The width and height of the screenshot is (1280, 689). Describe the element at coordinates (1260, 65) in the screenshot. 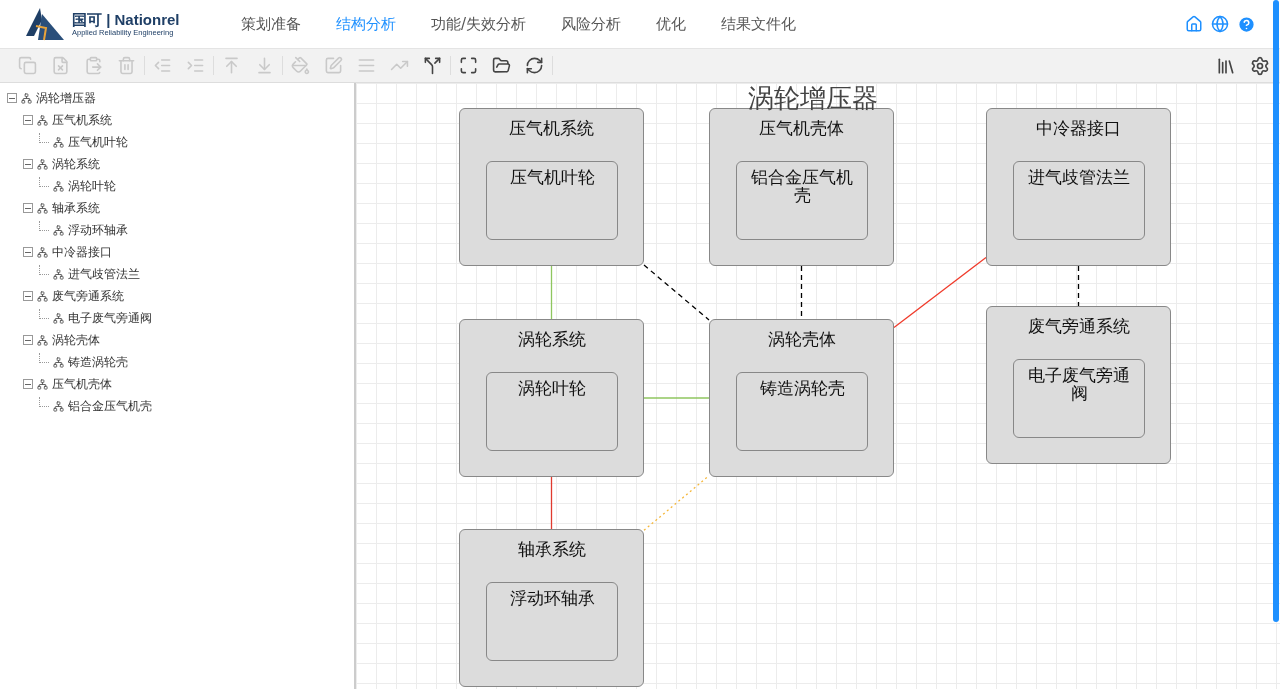

I see `settings-icon` at that location.